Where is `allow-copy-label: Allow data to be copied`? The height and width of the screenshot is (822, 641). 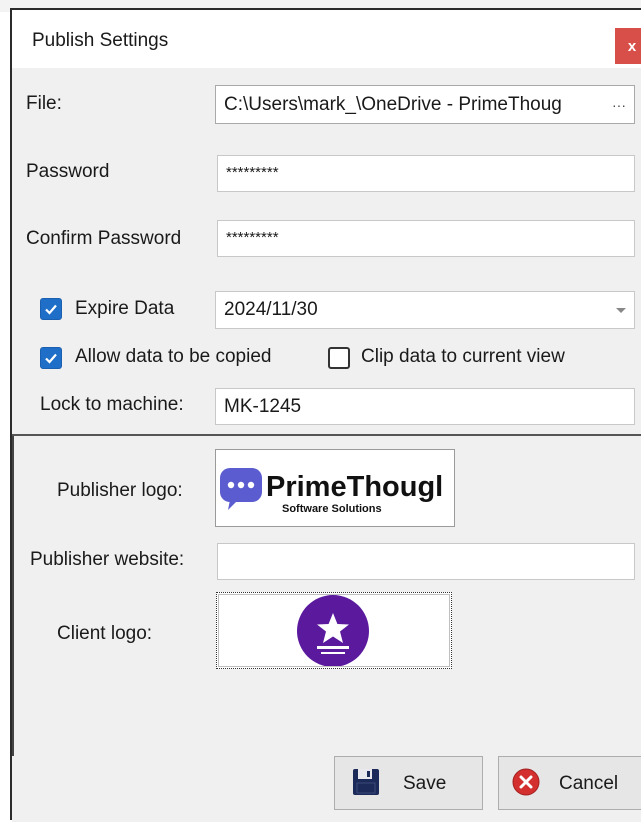 allow-copy-label: Allow data to be copied is located at coordinates (173, 356).